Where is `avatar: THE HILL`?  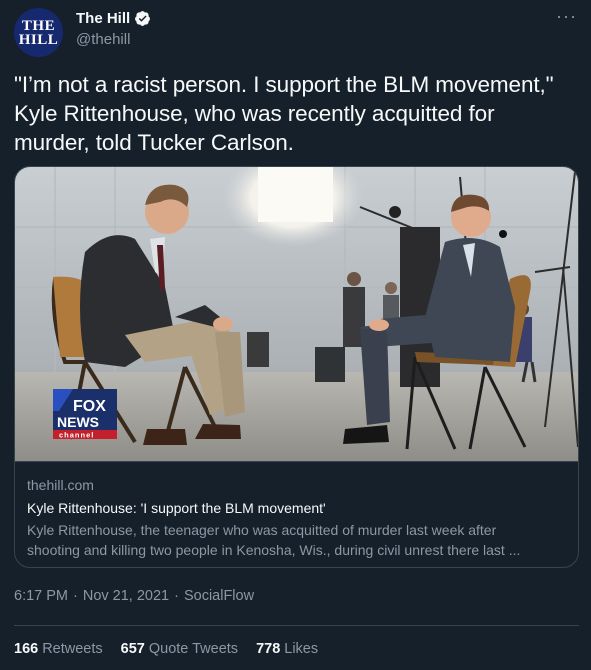 avatar: THE HILL is located at coordinates (38, 32).